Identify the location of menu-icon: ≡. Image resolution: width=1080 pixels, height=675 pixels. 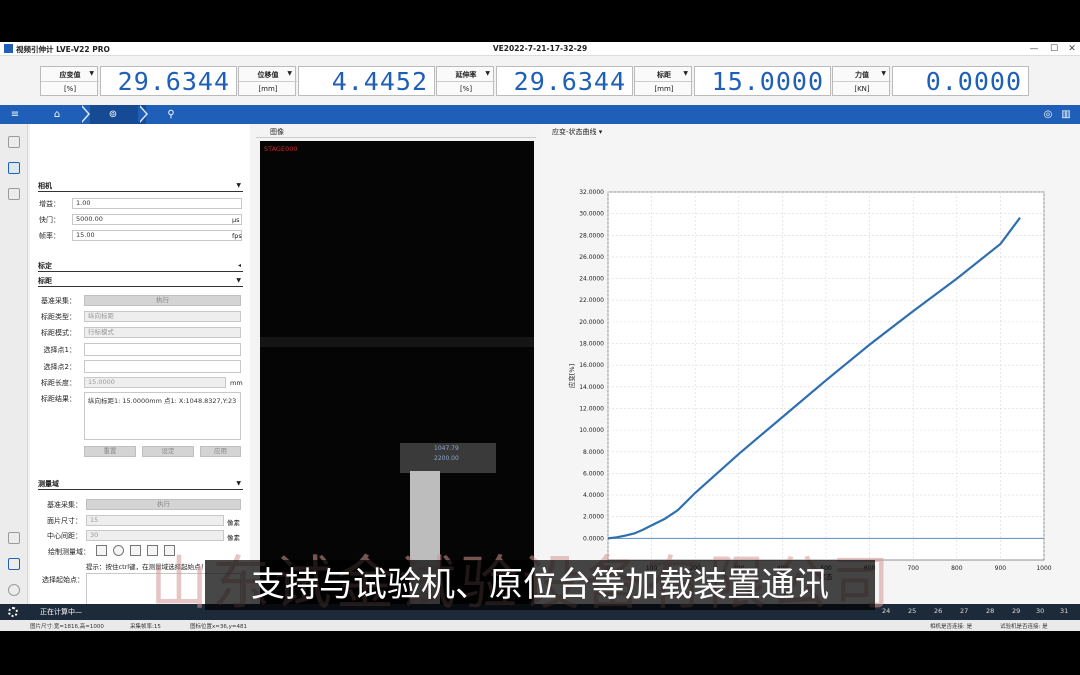
(15, 114).